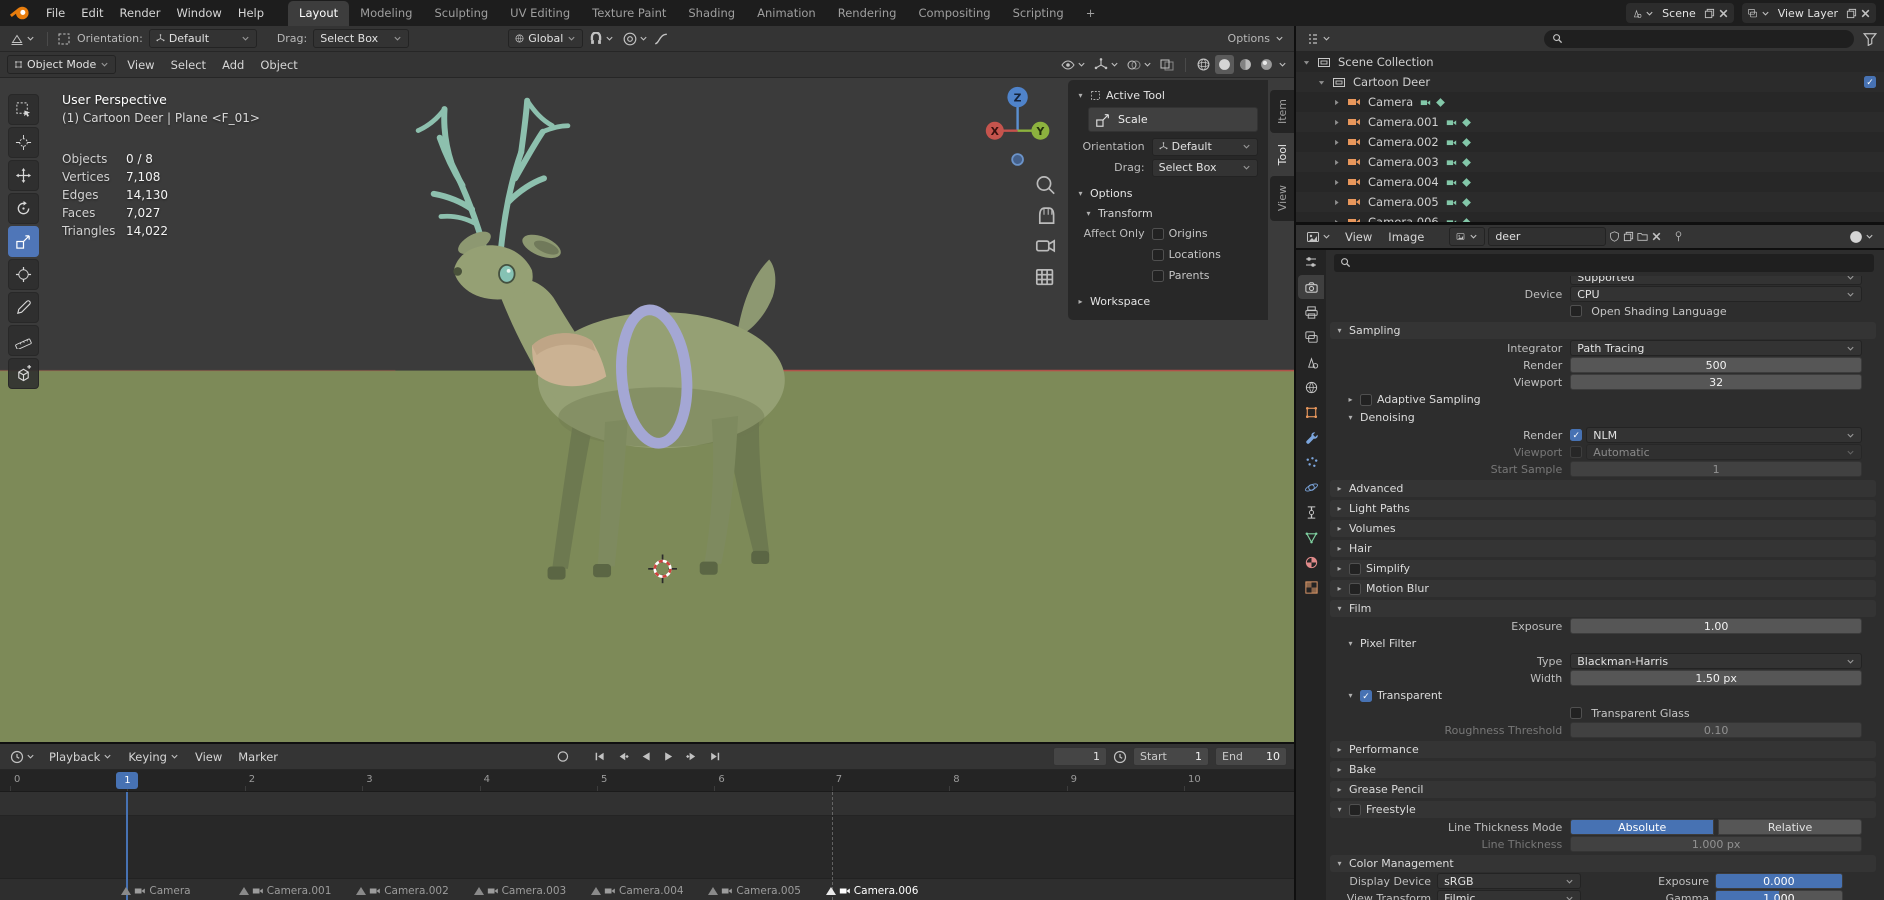 This screenshot has width=1884, height=900. Describe the element at coordinates (1282, 155) in the screenshot. I see `sidebar-tab-tool: Tool` at that location.